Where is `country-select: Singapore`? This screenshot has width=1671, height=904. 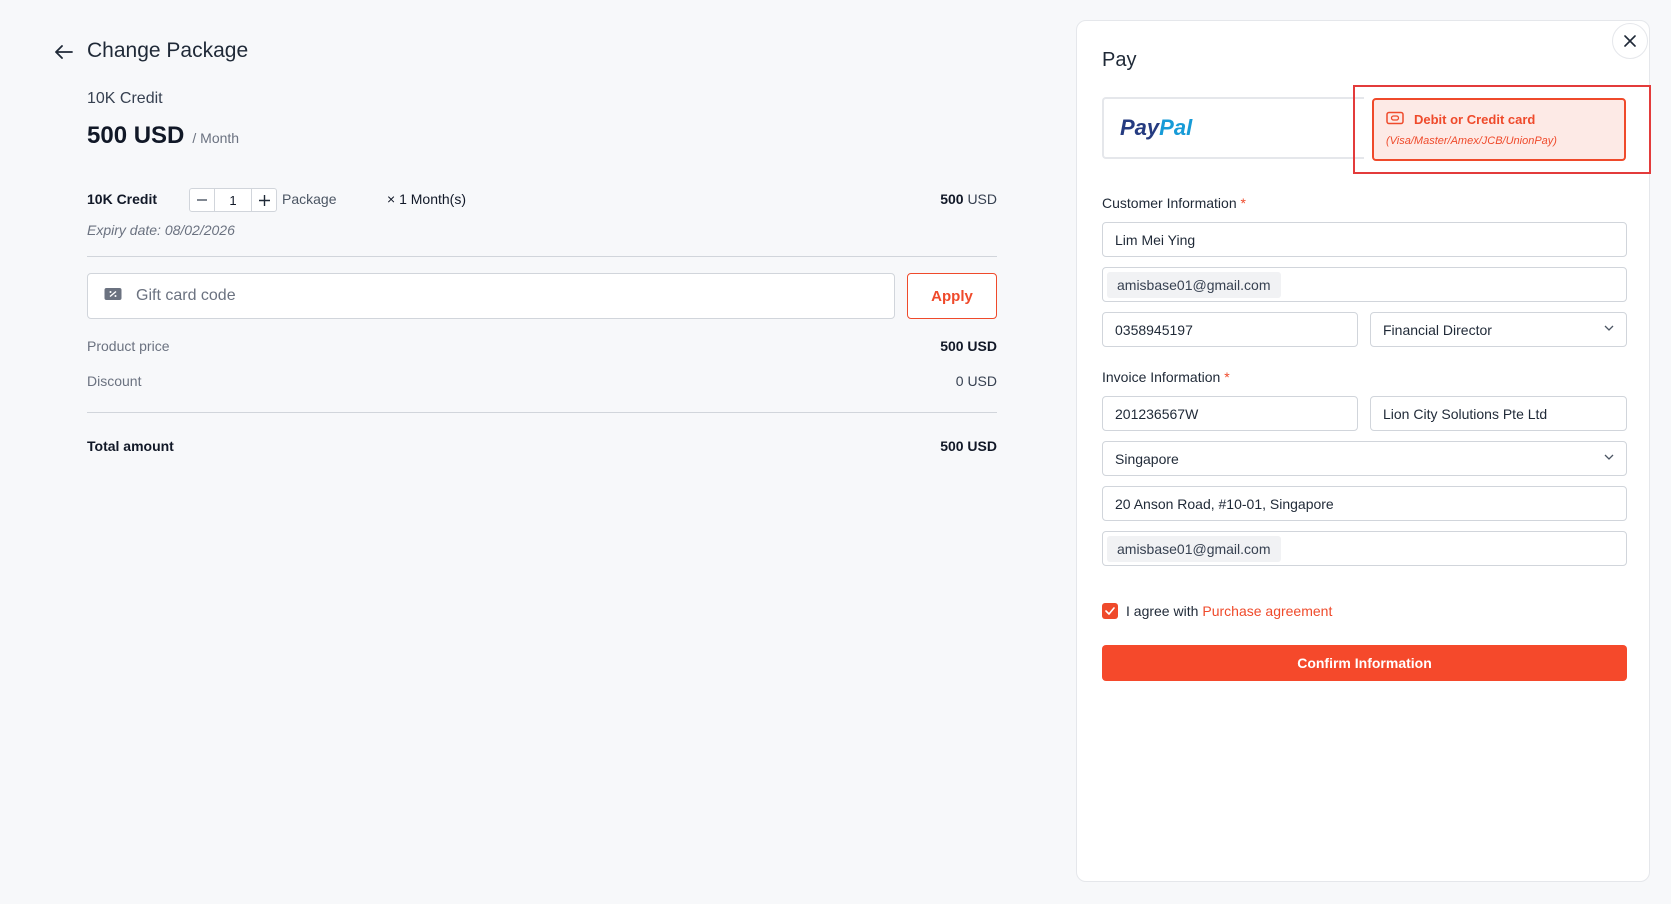 country-select: Singapore is located at coordinates (1364, 458).